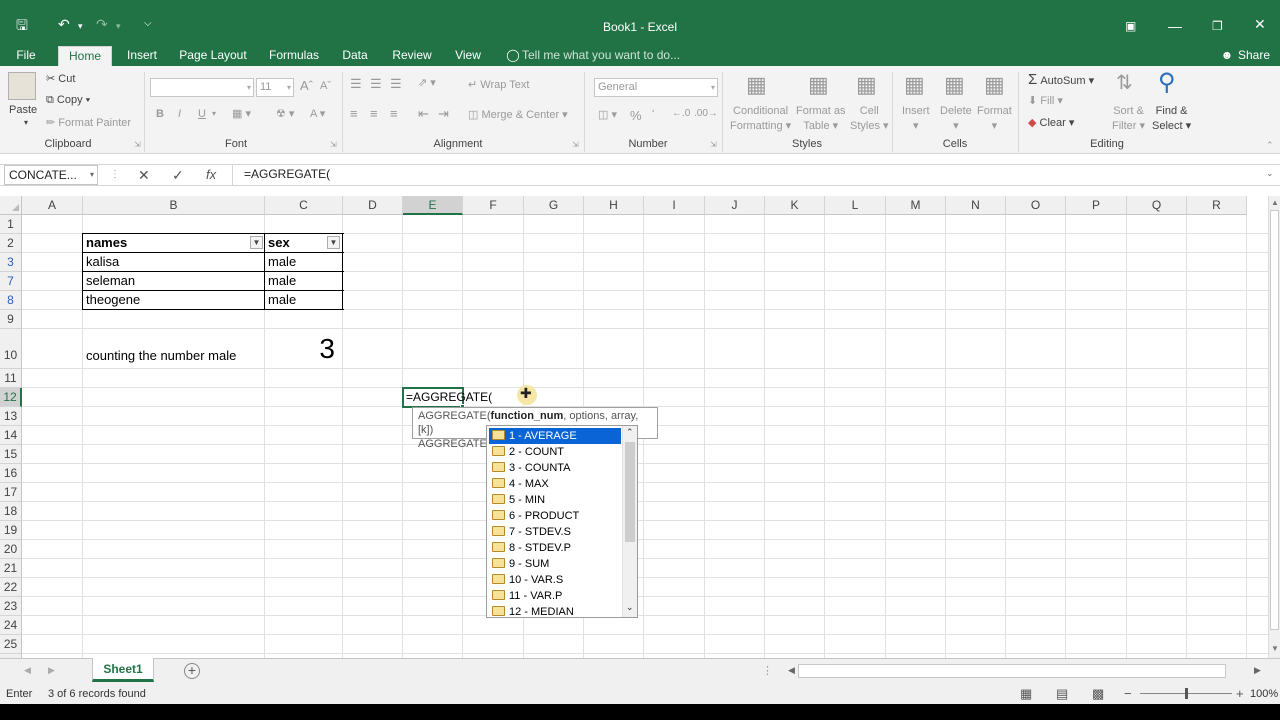  I want to click on format-cells-icon: ▦, so click(994, 85).